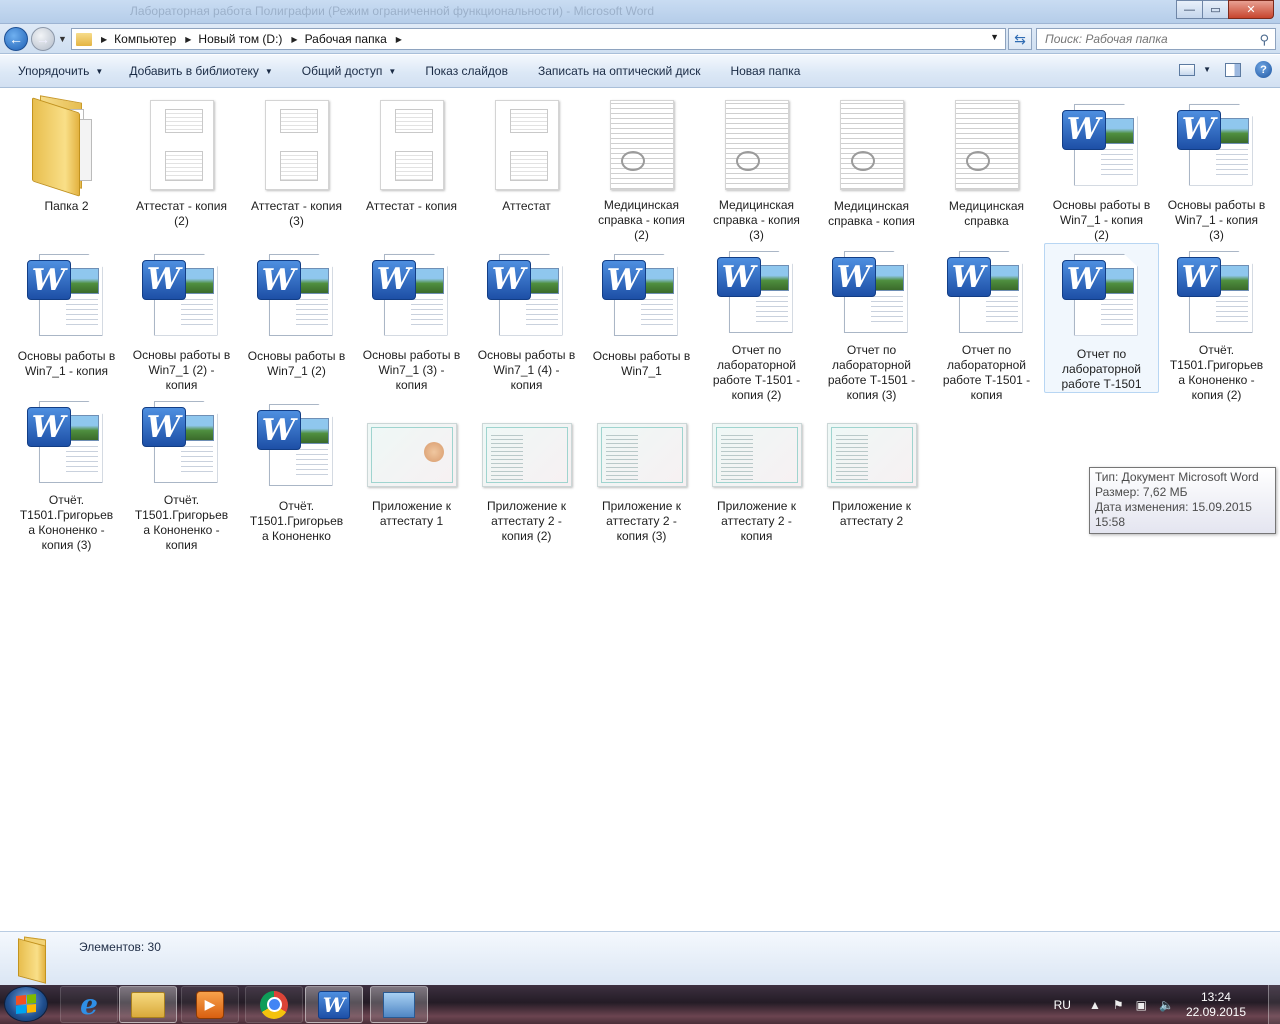 Image resolution: width=1280 pixels, height=1024 pixels. Describe the element at coordinates (411, 206) in the screenshot. I see `file-name: Аттестат - копия` at that location.